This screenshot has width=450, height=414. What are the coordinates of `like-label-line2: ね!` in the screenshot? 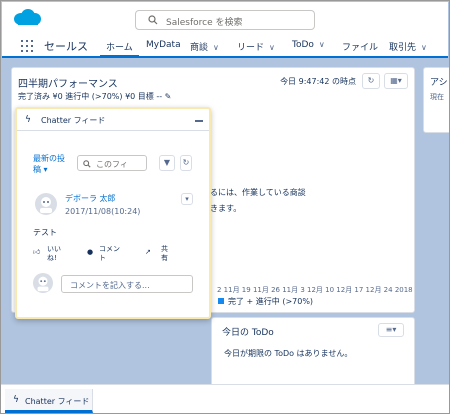 It's located at (52, 258).